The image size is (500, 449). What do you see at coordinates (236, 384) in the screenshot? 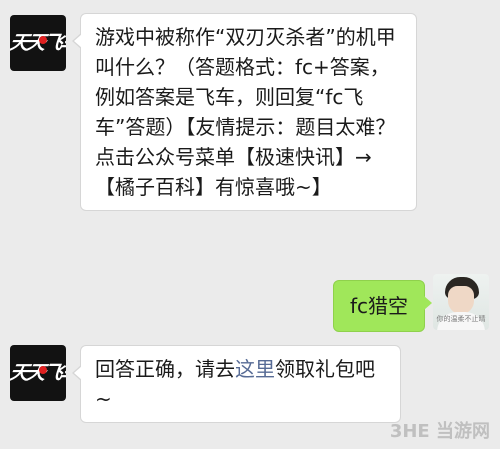
I see `message-bubble-reply: 回答正确，请去这里领取礼包吧~` at bounding box center [236, 384].